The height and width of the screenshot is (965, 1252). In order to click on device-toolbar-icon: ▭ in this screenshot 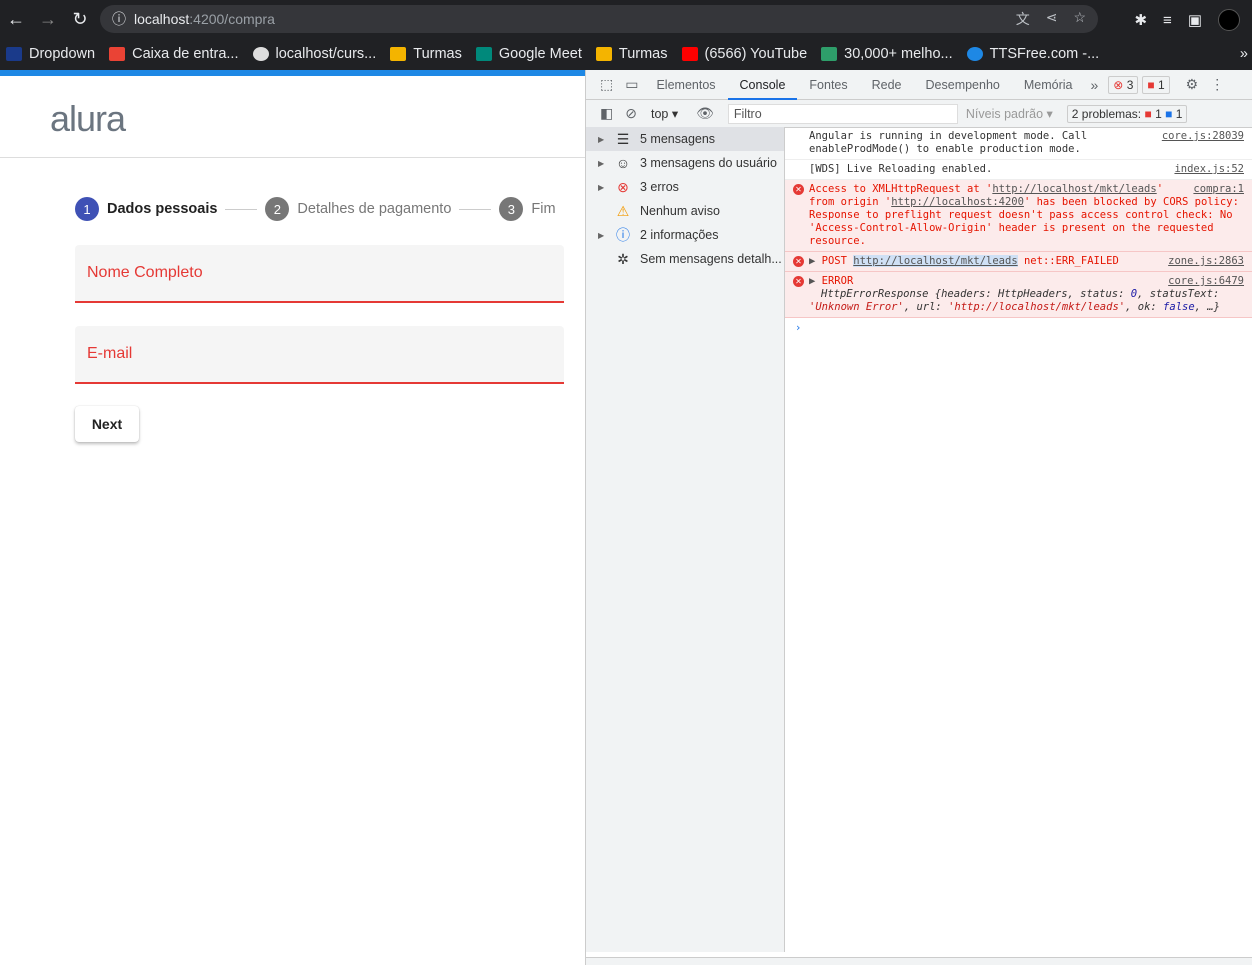, I will do `click(631, 84)`.